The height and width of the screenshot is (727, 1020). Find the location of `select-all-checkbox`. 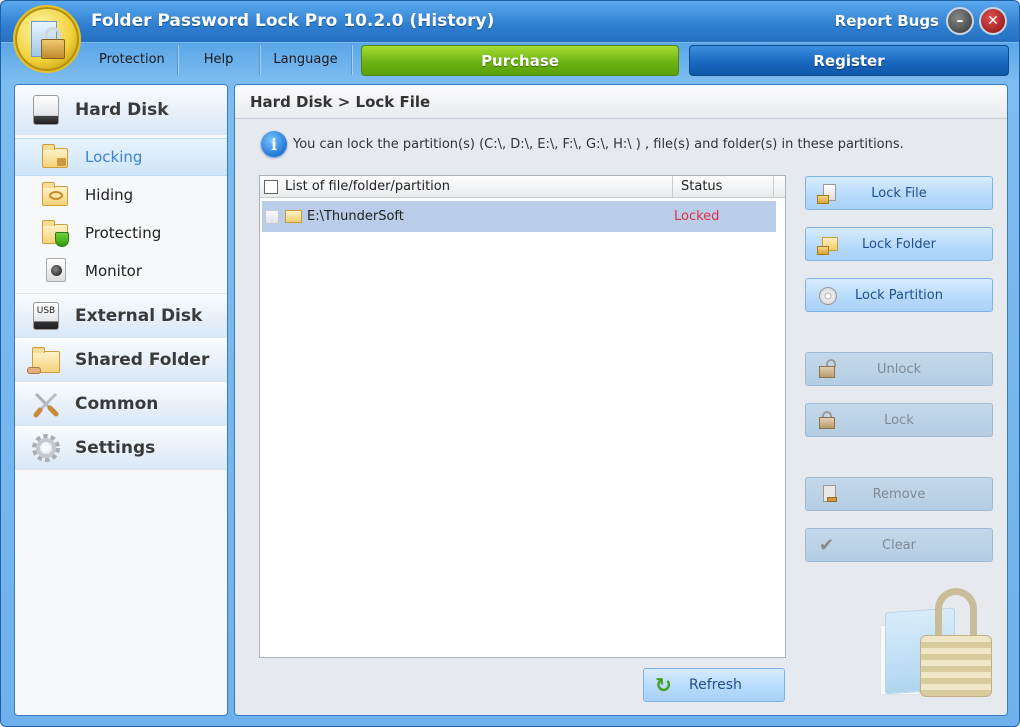

select-all-checkbox is located at coordinates (271, 186).